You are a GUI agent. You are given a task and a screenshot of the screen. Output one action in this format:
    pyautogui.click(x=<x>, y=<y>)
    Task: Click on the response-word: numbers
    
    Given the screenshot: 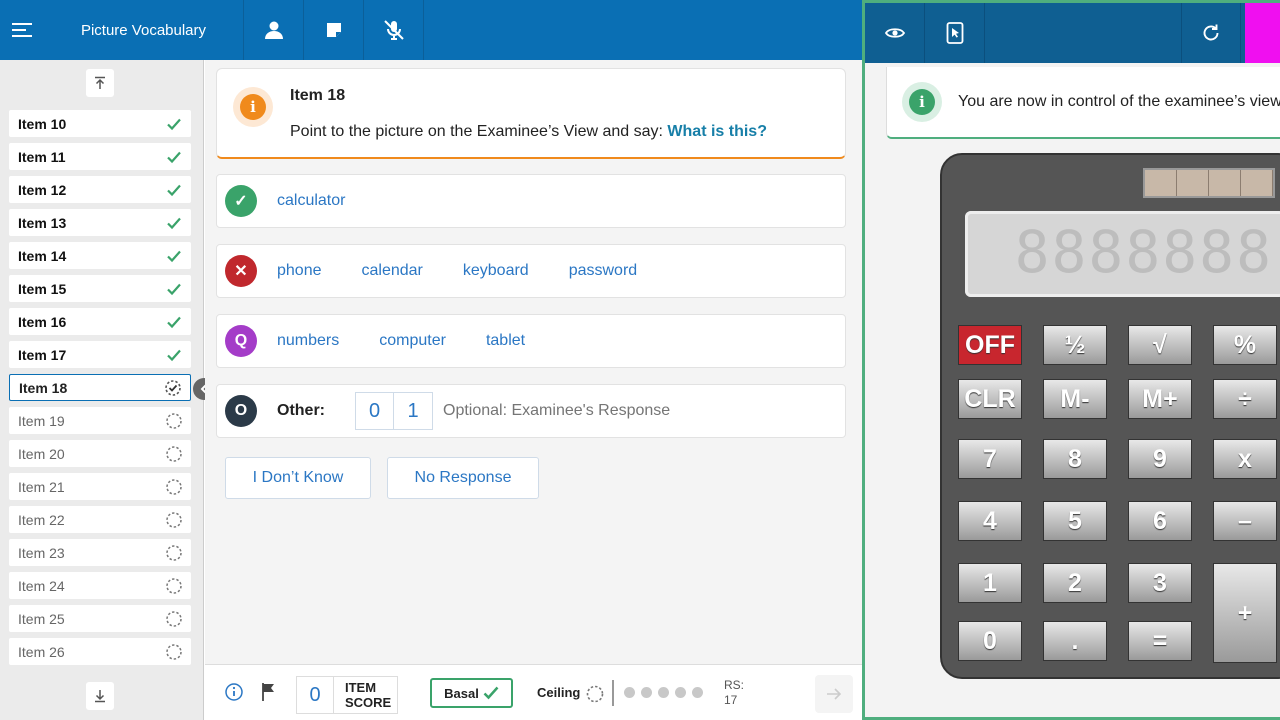 What is the action you would take?
    pyautogui.click(x=308, y=341)
    